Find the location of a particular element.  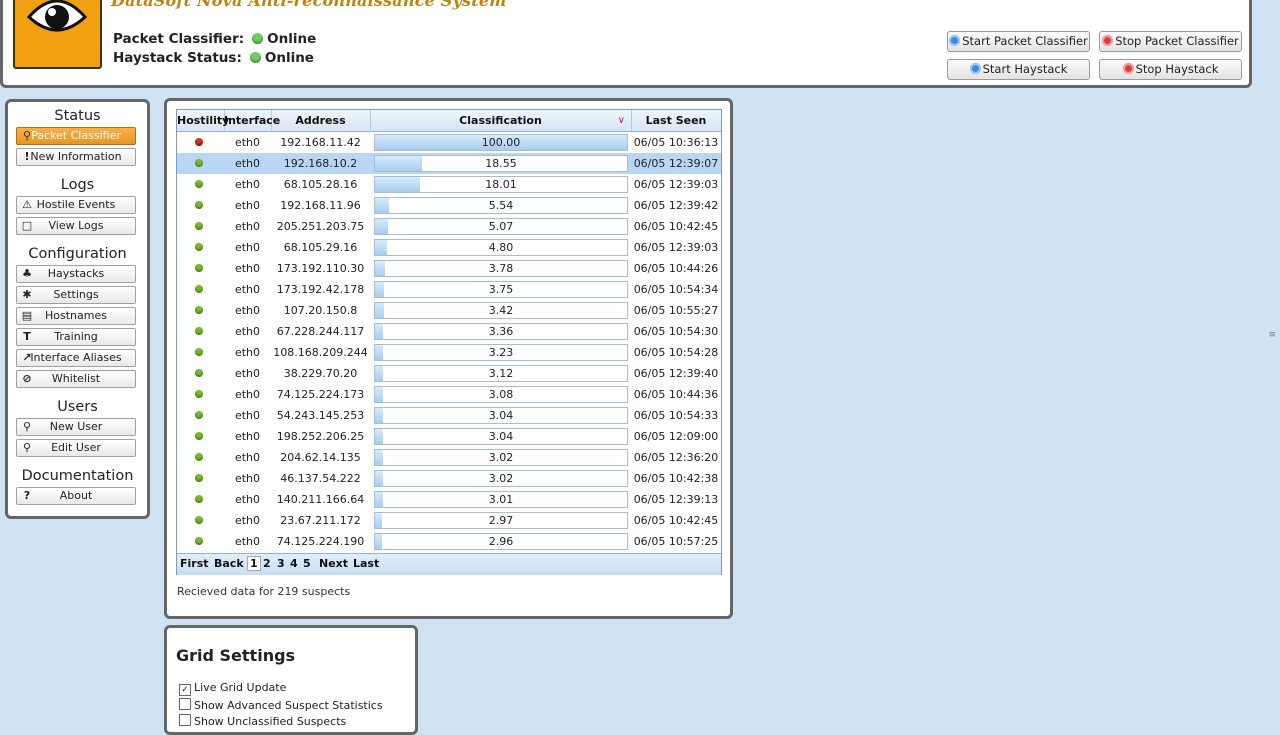

table-row: eth0 192.168.10.2 18.55 06/05 12:39:07 is located at coordinates (449, 163).